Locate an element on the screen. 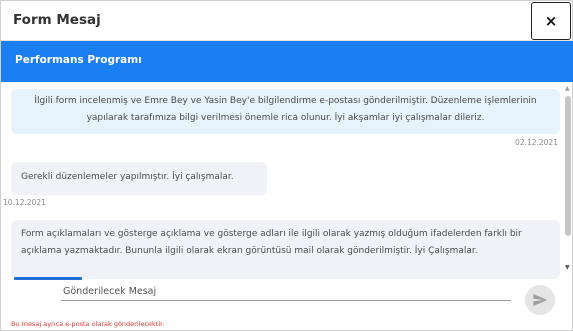 This screenshot has height=331, width=573. message-input is located at coordinates (286, 292).